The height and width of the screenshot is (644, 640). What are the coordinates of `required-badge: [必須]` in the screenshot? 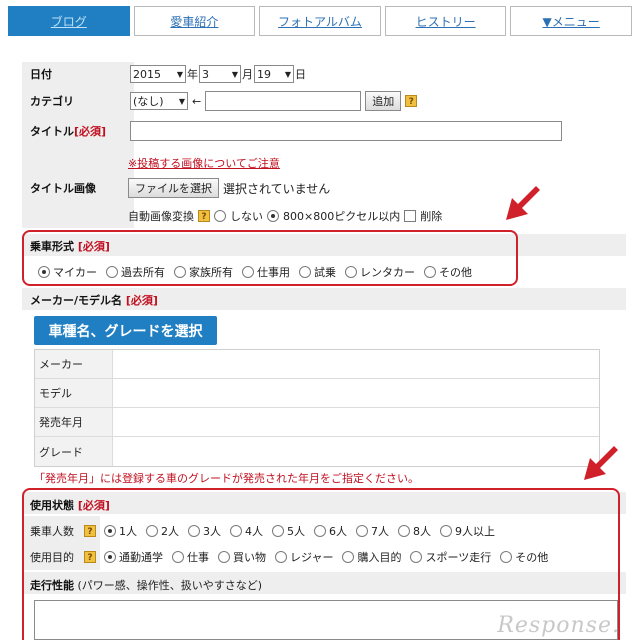 It's located at (93, 246).